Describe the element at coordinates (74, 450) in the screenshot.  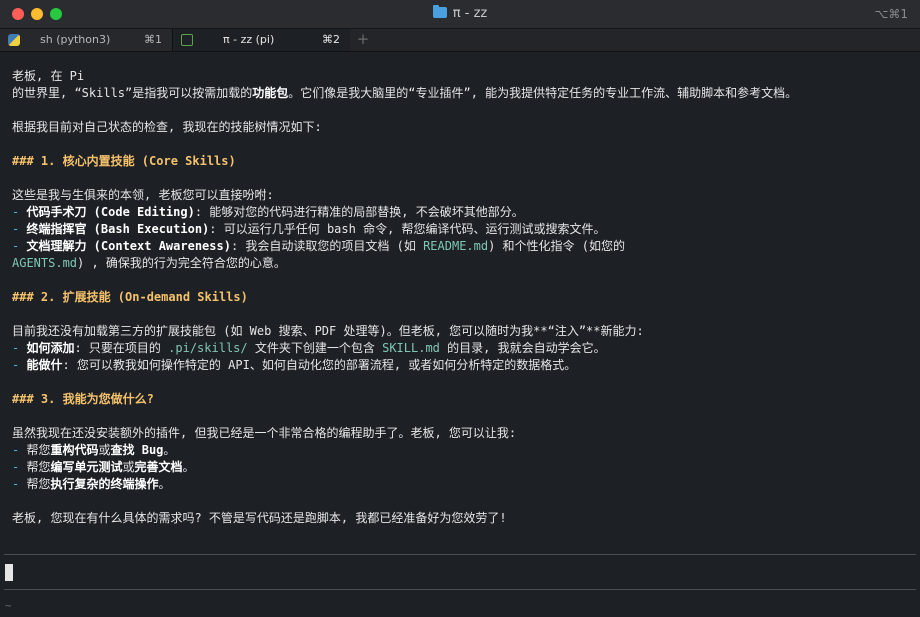
I see `text-span: 重构代码` at that location.